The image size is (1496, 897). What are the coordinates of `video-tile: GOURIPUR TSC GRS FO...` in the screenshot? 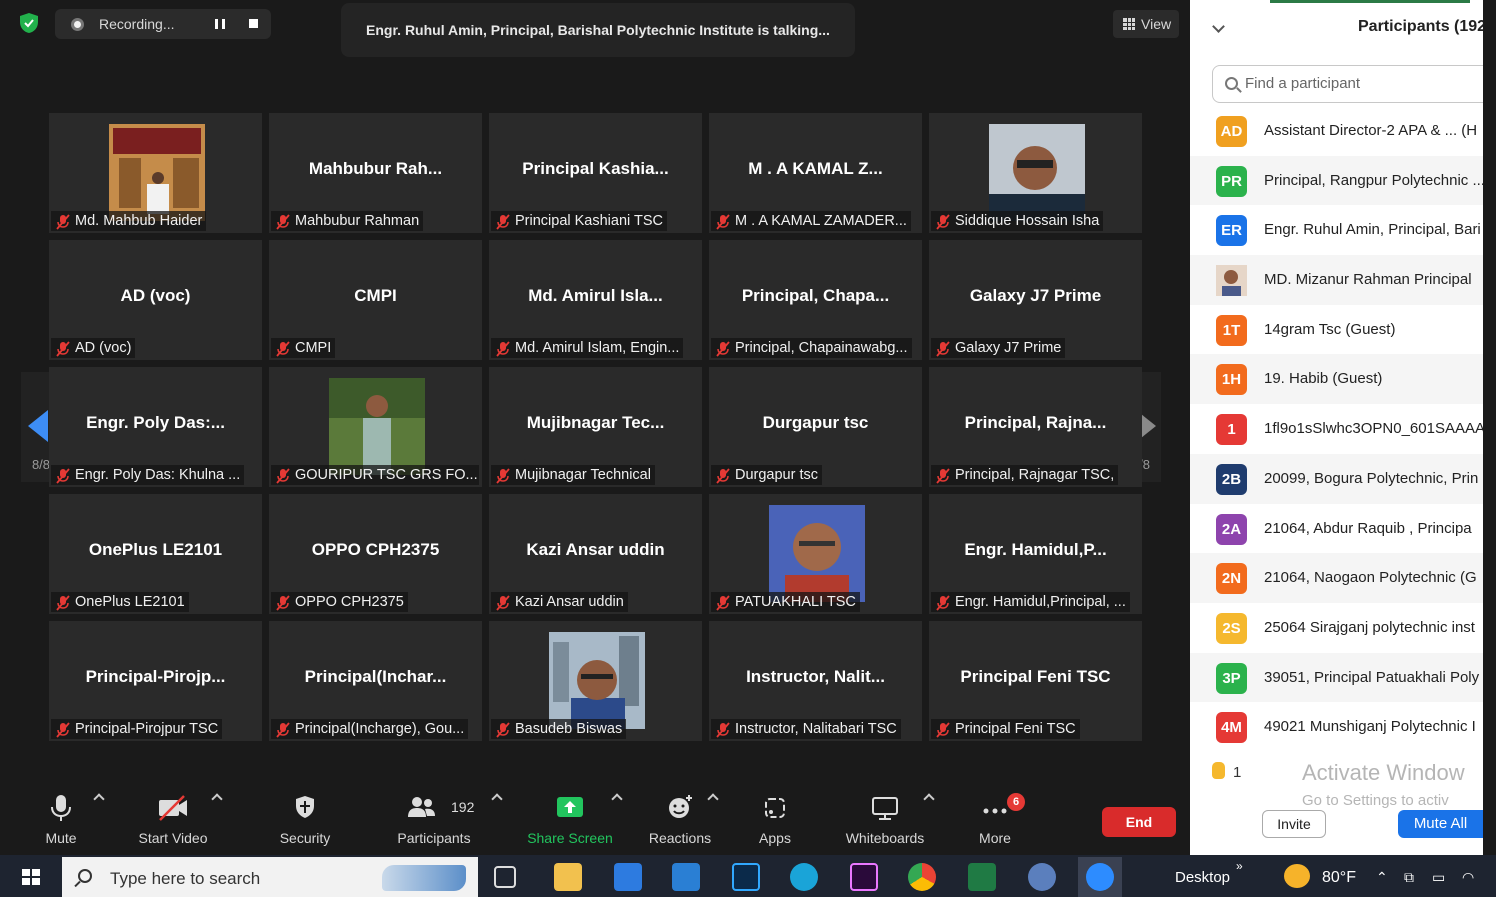 It's located at (375, 427).